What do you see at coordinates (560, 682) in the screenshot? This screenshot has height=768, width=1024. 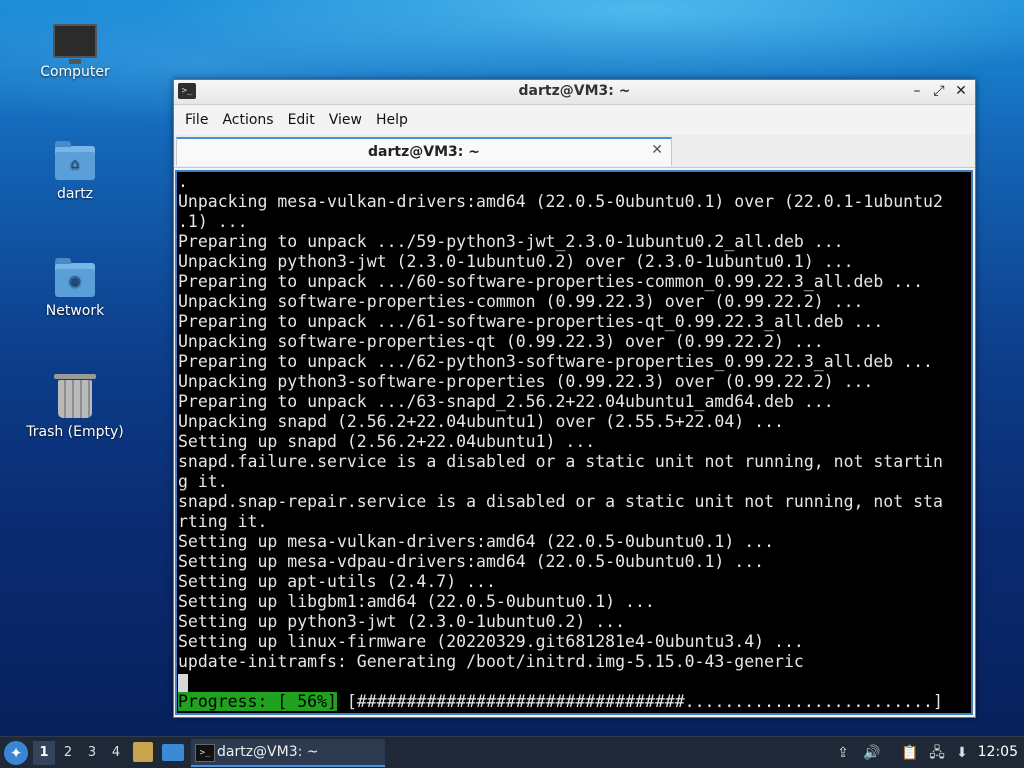 I see `terminal-cursor-line` at bounding box center [560, 682].